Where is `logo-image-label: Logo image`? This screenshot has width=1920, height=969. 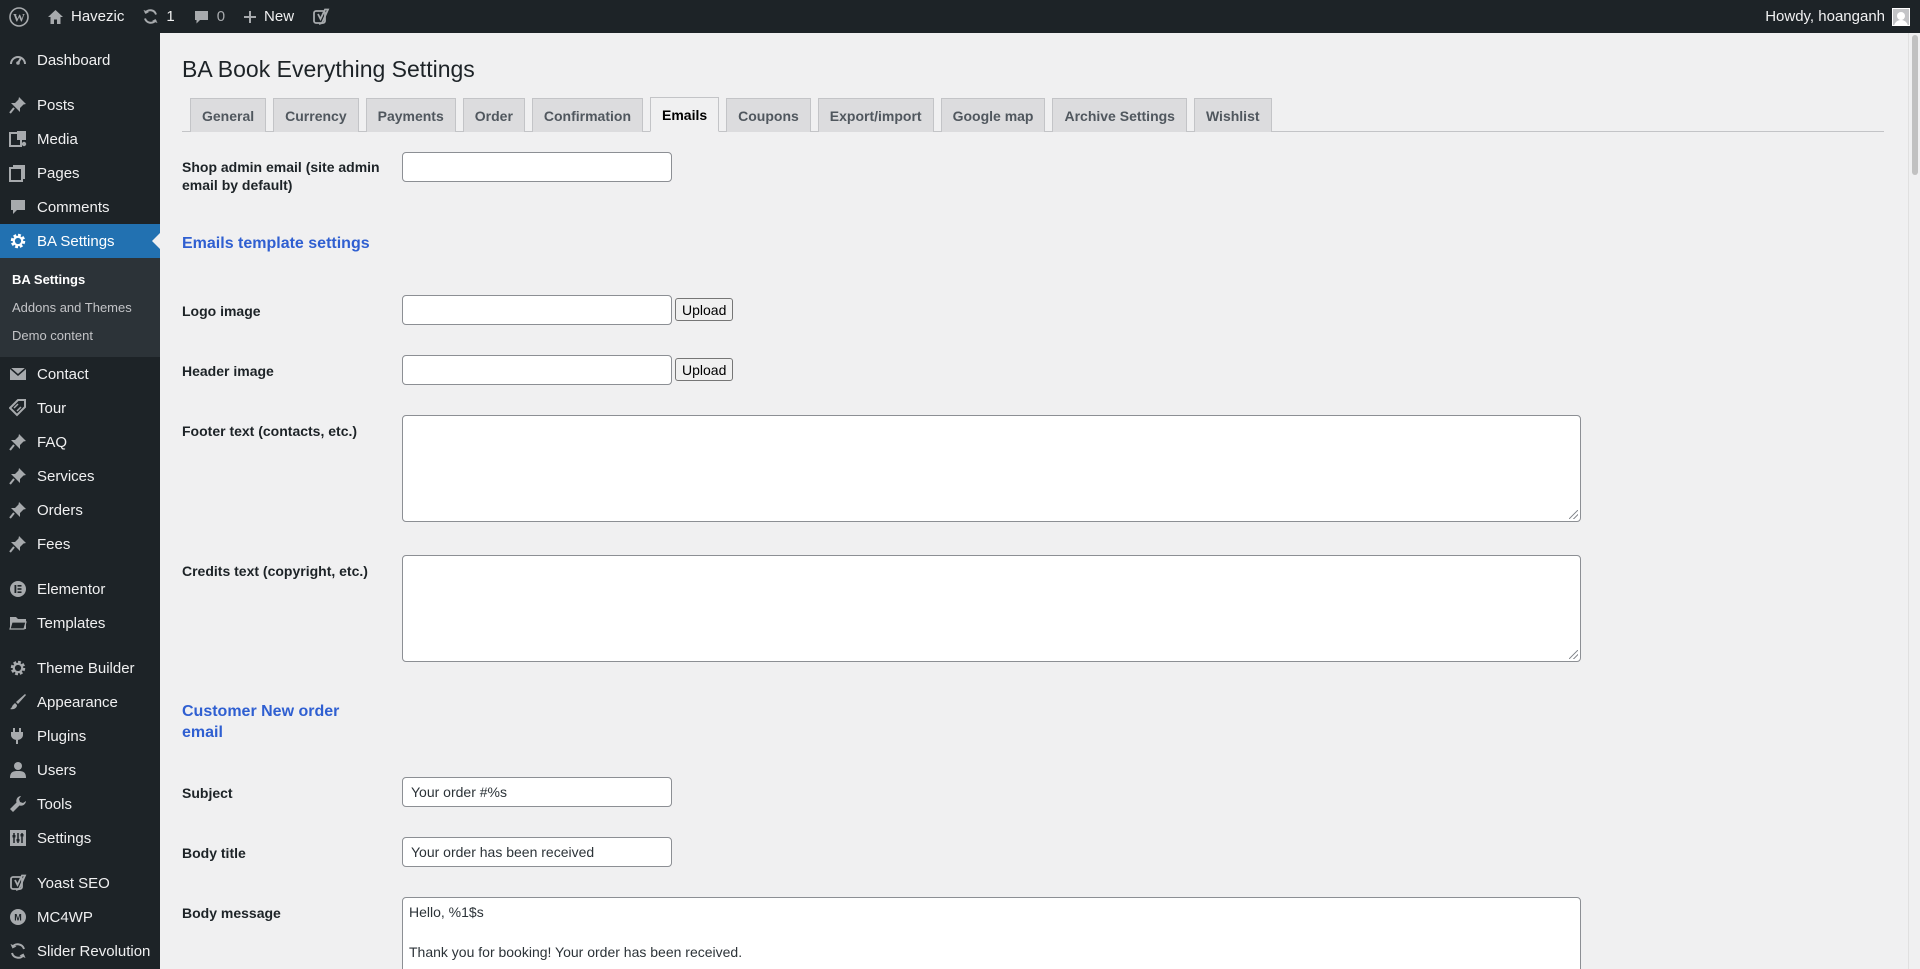 logo-image-label: Logo image is located at coordinates (221, 311).